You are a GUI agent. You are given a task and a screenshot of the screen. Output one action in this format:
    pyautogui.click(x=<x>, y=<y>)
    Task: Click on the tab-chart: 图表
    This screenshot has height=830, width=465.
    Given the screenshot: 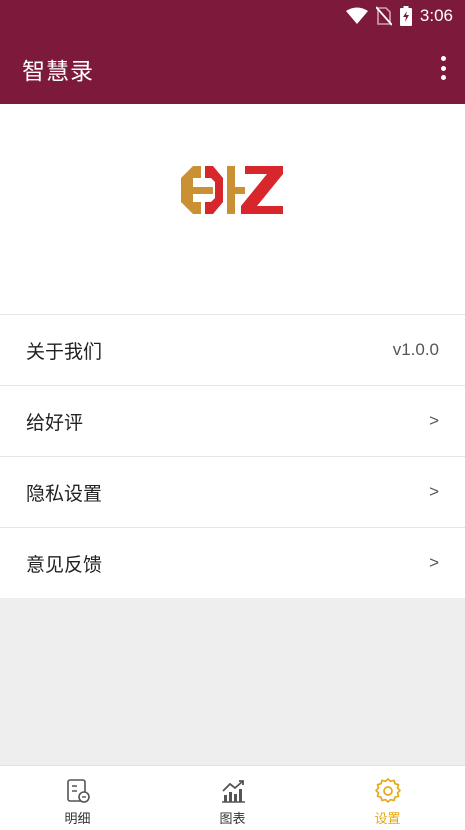 What is the action you would take?
    pyautogui.click(x=232, y=798)
    